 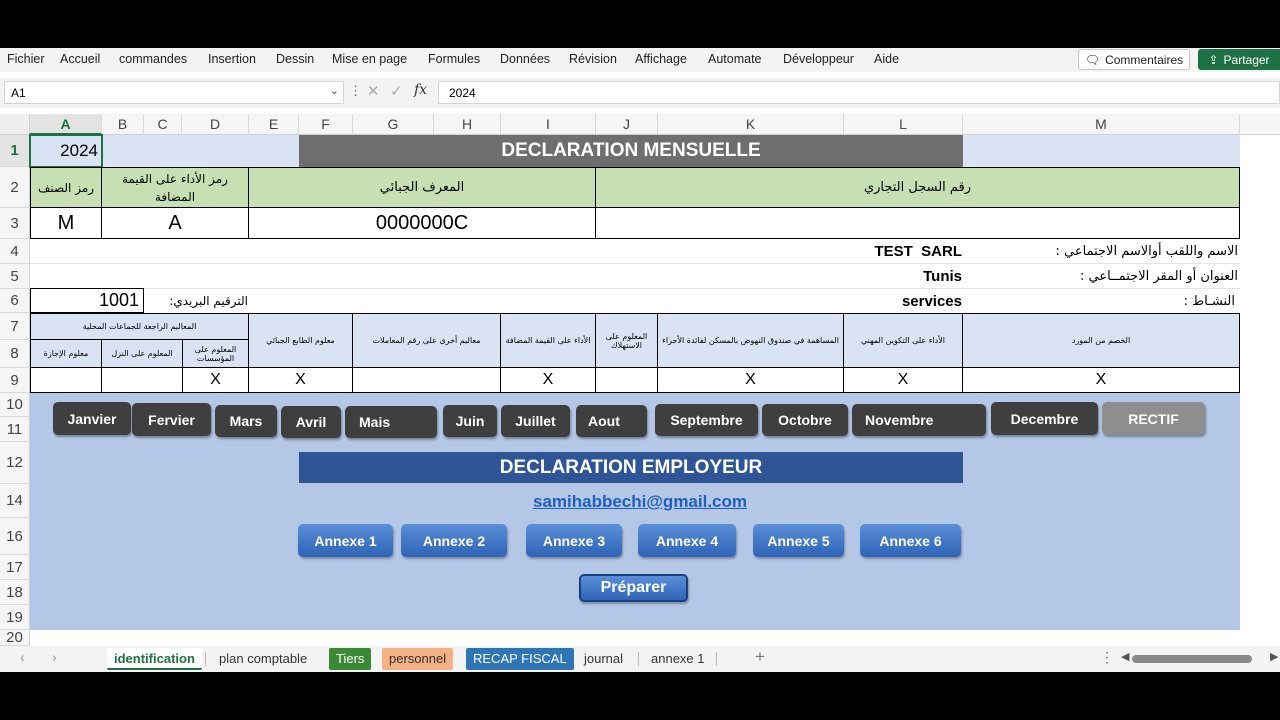 What do you see at coordinates (805, 420) in the screenshot?
I see `month-button-octobre: Octobre` at bounding box center [805, 420].